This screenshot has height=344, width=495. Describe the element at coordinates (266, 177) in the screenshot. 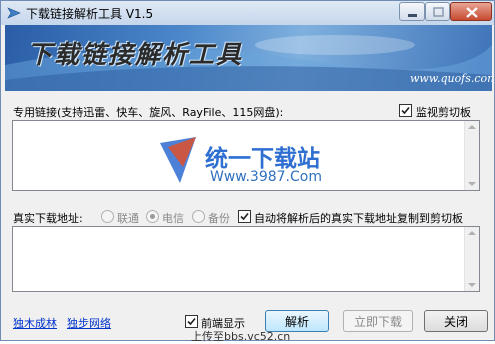

I see `watermark-url: Www.3987.Com` at that location.